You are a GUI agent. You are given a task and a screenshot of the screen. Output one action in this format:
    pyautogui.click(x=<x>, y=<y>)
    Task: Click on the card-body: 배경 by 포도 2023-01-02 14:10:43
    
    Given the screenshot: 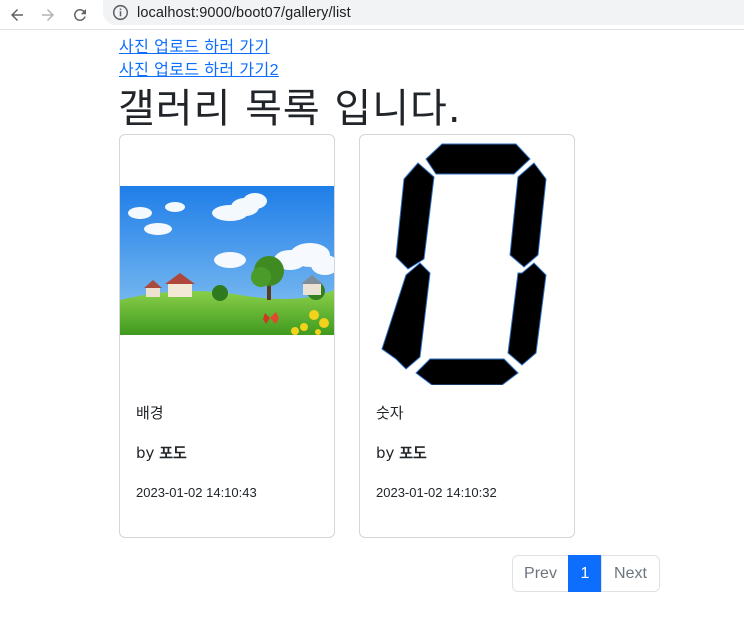 What is the action you would take?
    pyautogui.click(x=227, y=450)
    